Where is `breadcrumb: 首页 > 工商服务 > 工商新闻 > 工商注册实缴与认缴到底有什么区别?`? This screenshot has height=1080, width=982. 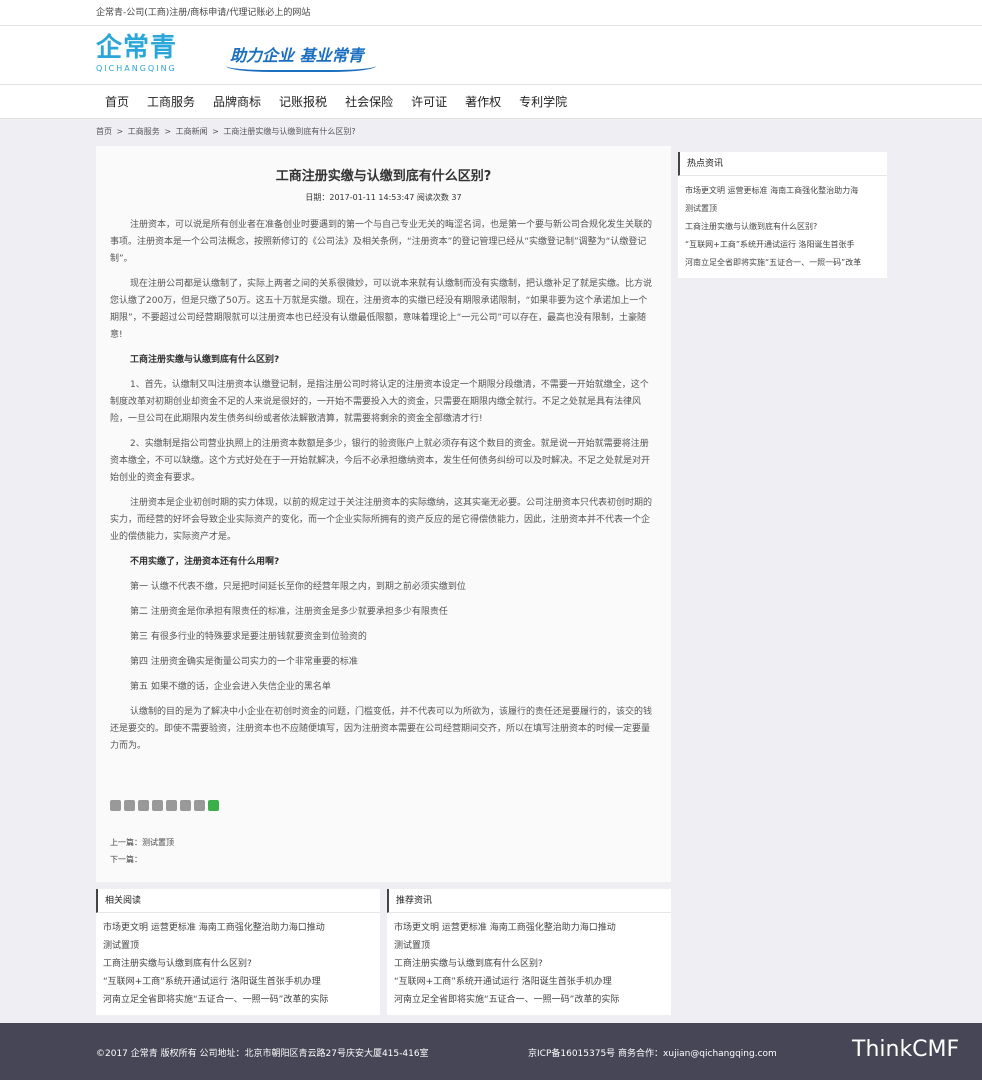 breadcrumb: 首页 > 工商服务 > 工商新闻 > 工商注册实缴与认缴到底有什么区别? is located at coordinates (227, 131).